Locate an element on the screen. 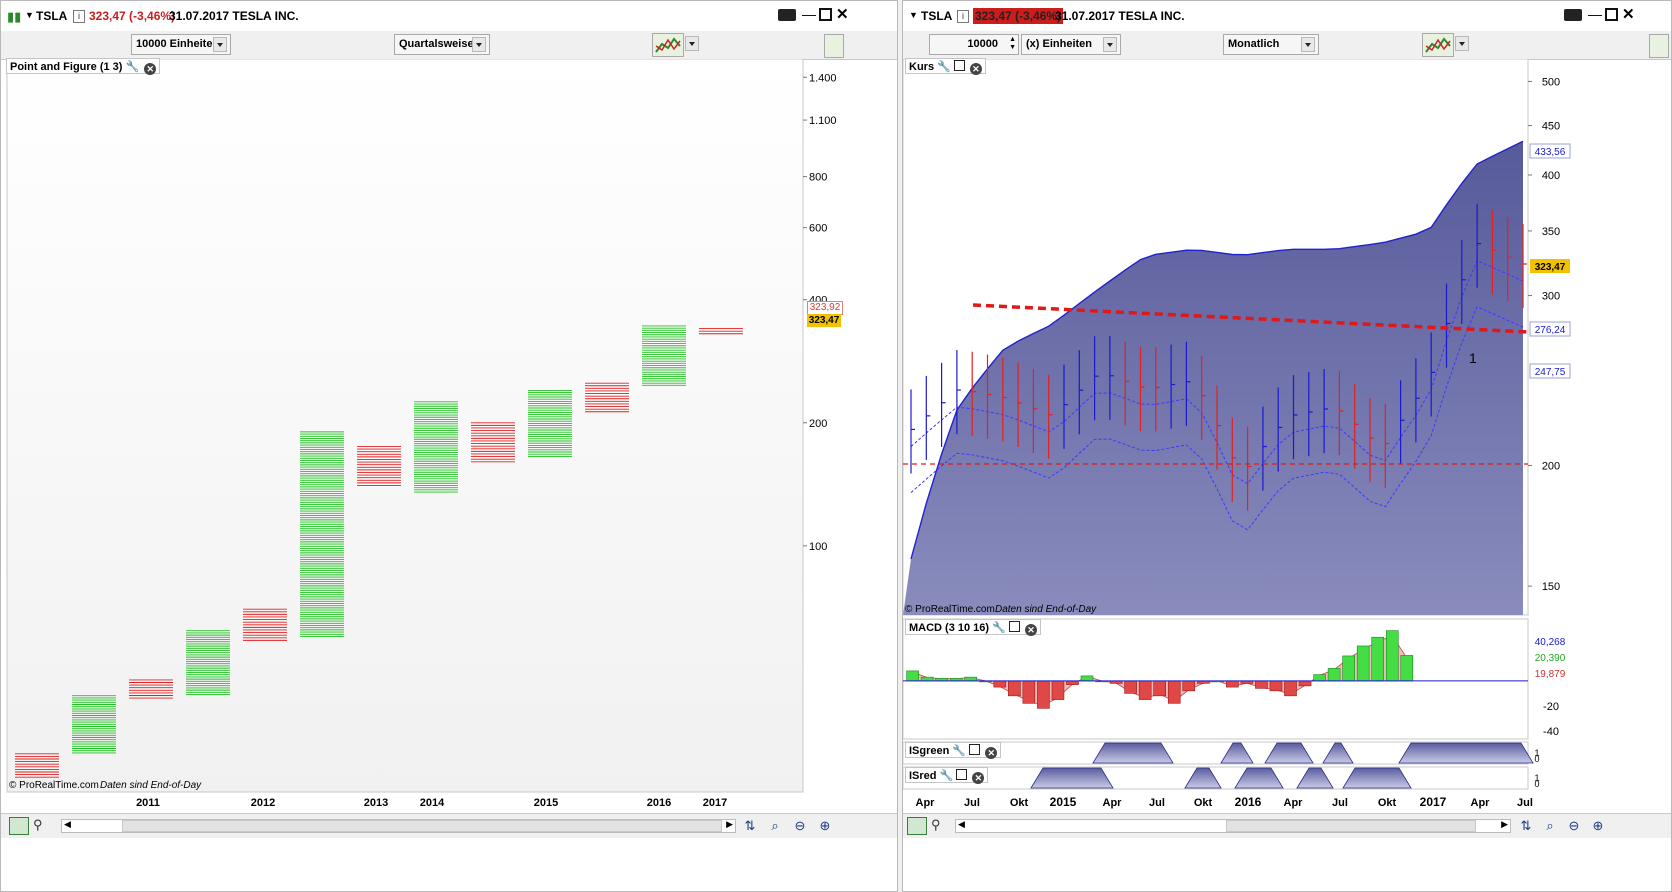 Image resolution: width=1672 pixels, height=892 pixels. y-tick-label: 400 is located at coordinates (1551, 176).